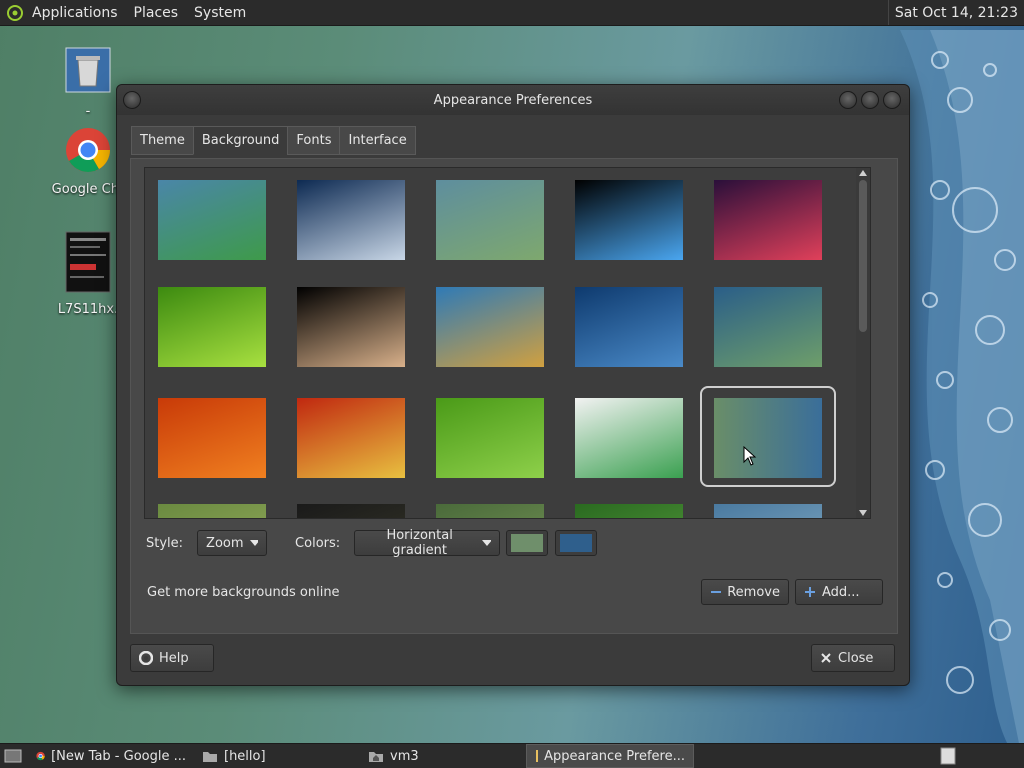  Describe the element at coordinates (13, 756) in the screenshot. I see `show-desktop-icon` at that location.